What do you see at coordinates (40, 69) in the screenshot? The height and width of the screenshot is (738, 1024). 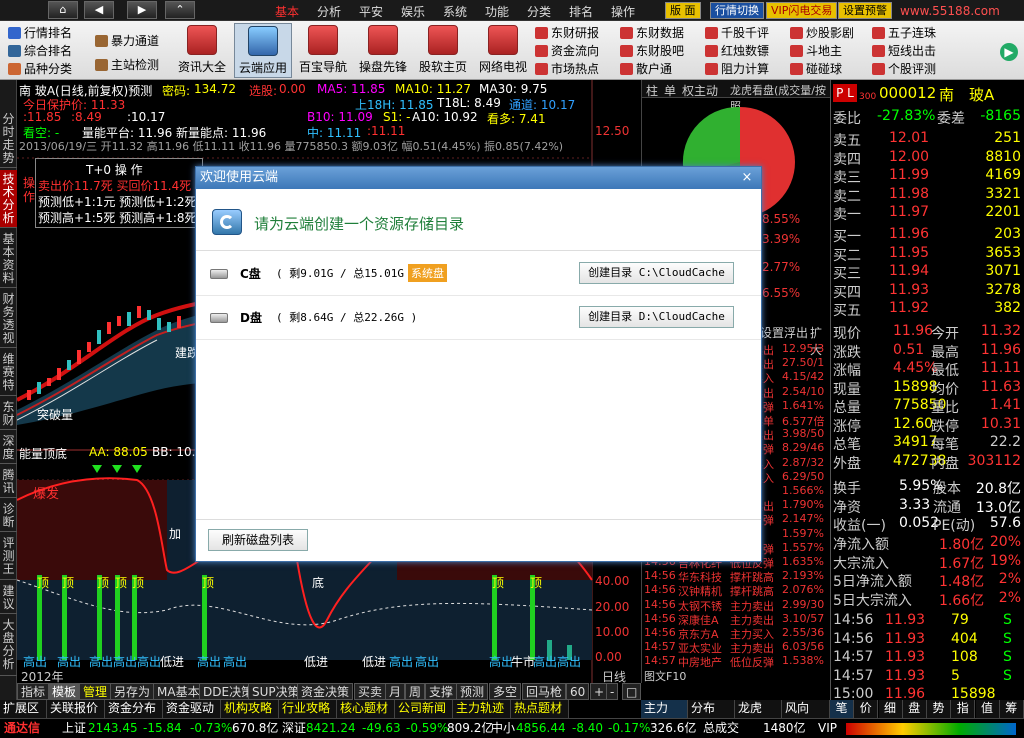 I see `toolbar-item: 品种分类` at bounding box center [40, 69].